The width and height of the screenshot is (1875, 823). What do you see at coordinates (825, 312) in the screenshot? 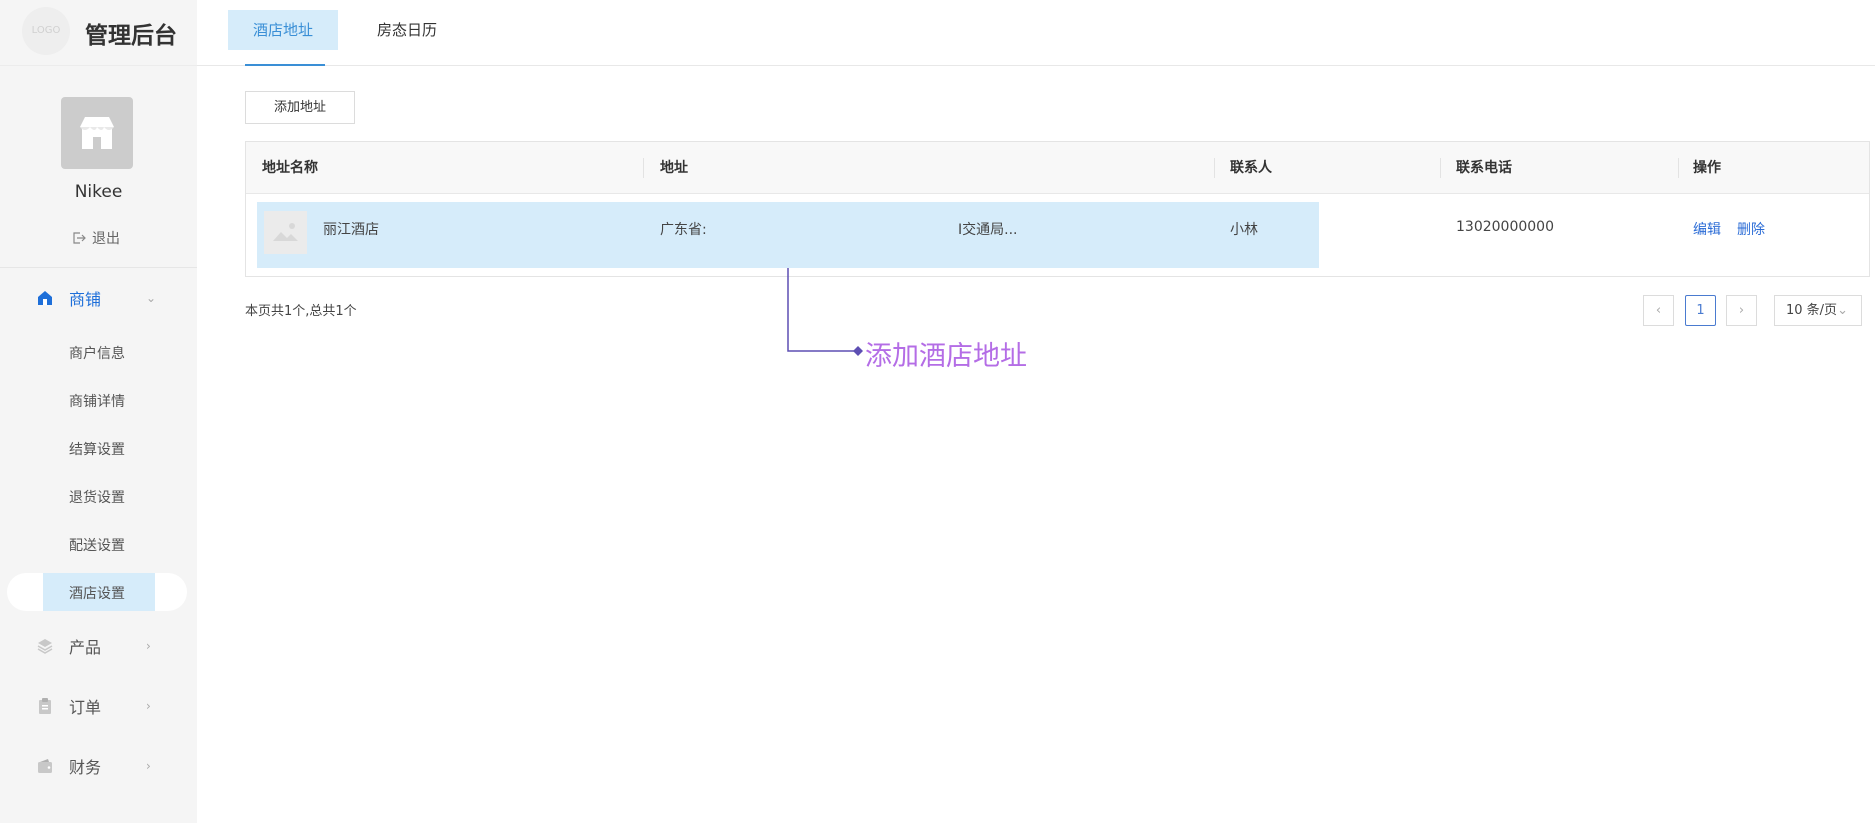
I see `annotation-callout-line` at bounding box center [825, 312].